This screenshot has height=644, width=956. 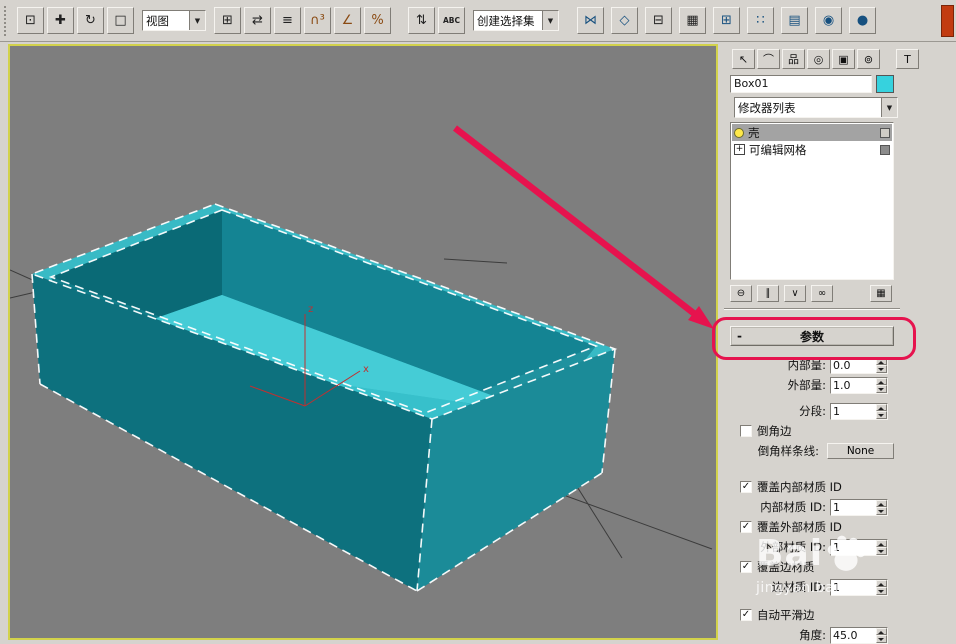 I want to click on named-selection-set-value: 创建选择集, so click(x=506, y=20).